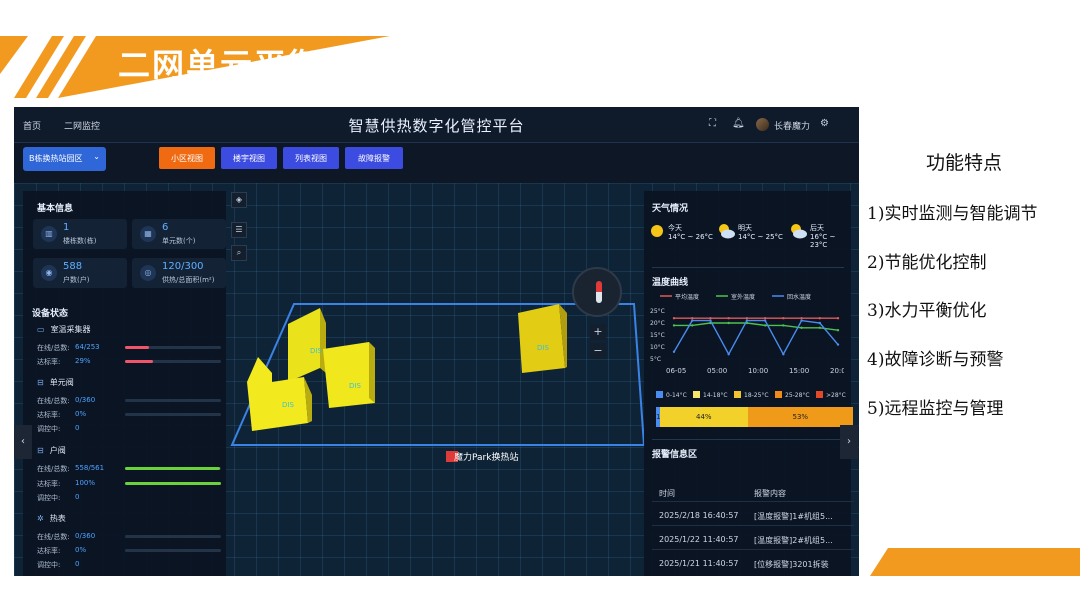 The height and width of the screenshot is (608, 1080). Describe the element at coordinates (699, 515) in the screenshot. I see `alarm-time: 2025/2/18 16:40:57` at that location.